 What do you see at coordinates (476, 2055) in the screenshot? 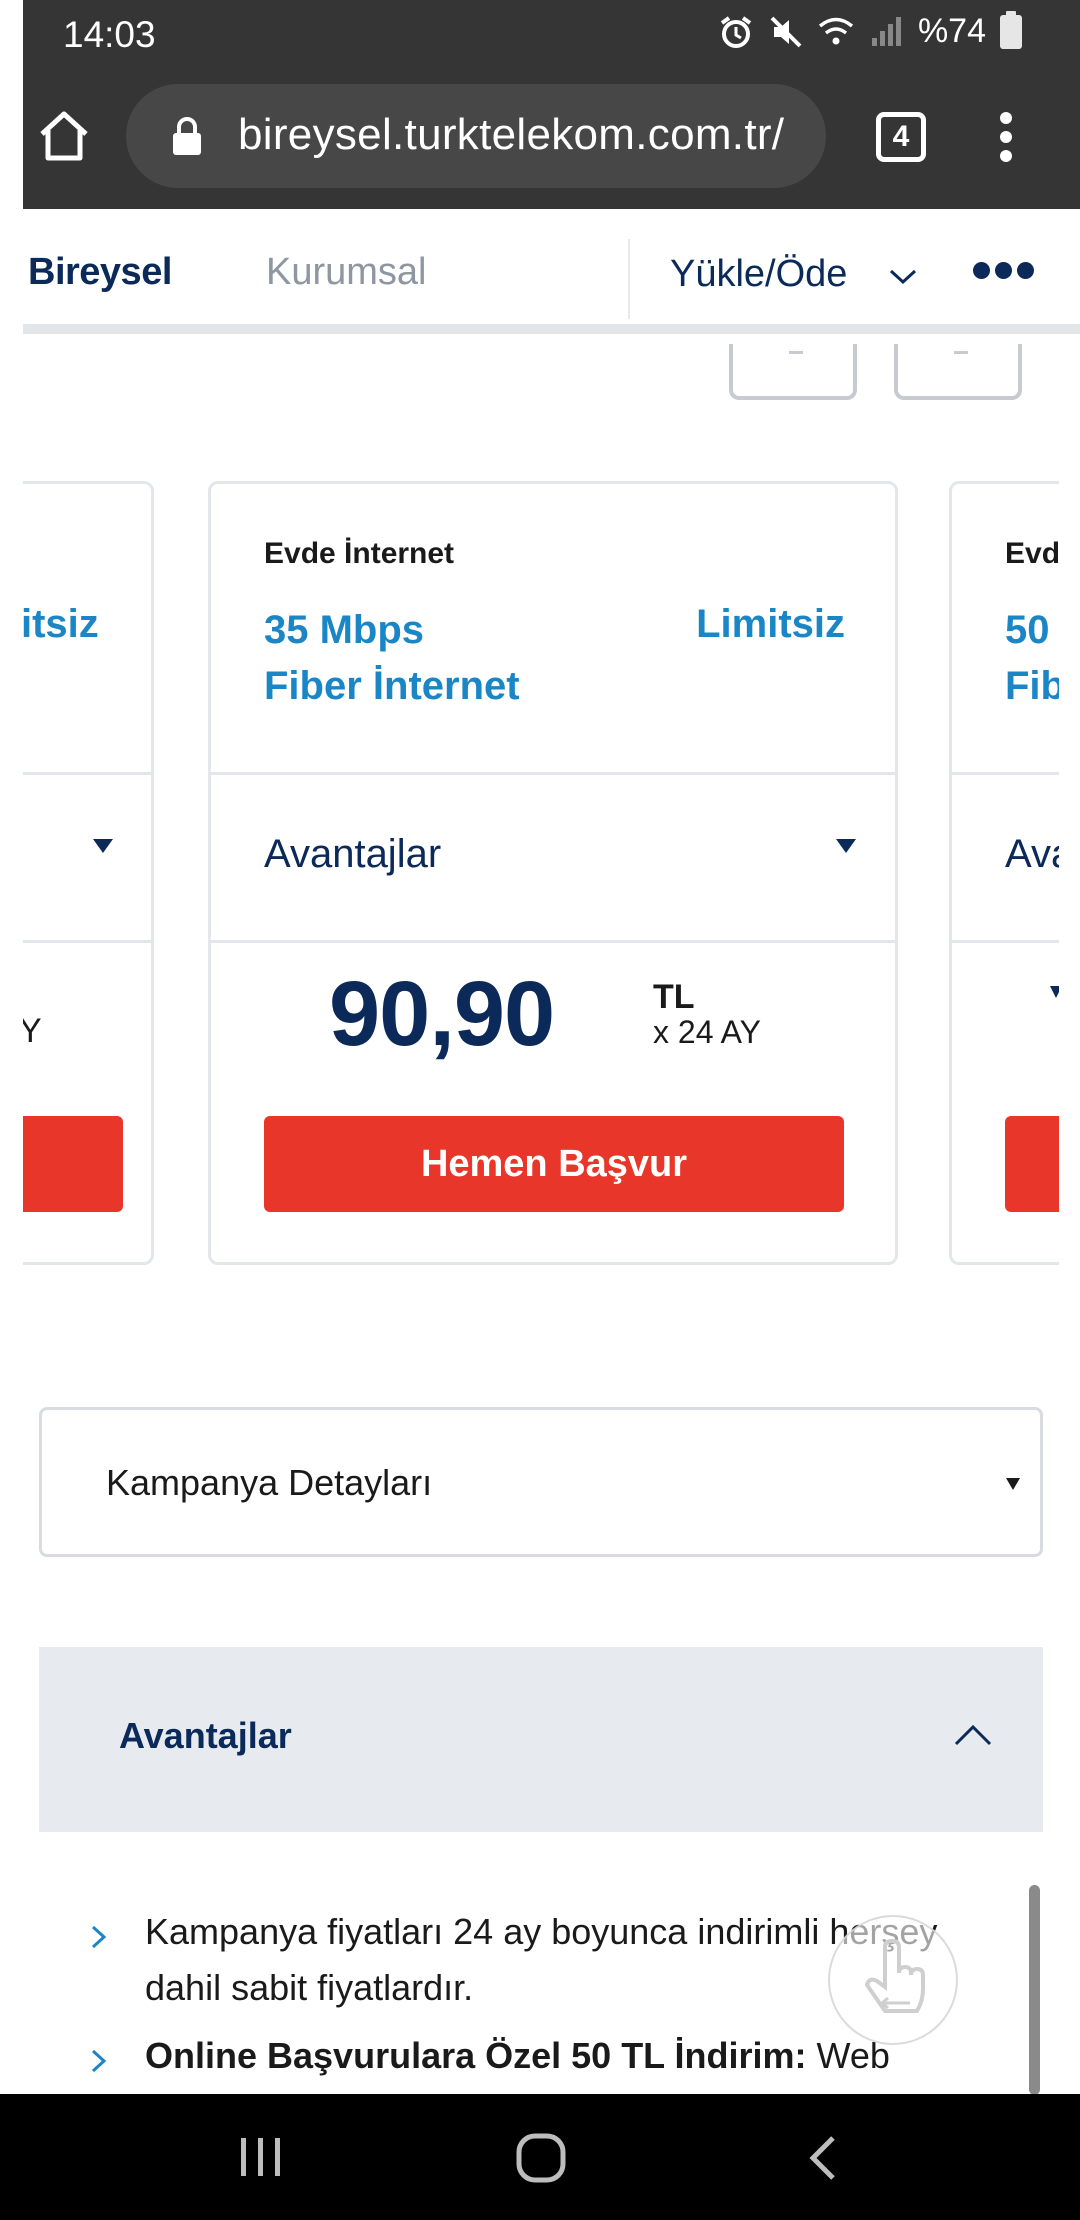
I see `list-item-bold: Online Başvurulara Özel 50 TL İndirim:` at bounding box center [476, 2055].